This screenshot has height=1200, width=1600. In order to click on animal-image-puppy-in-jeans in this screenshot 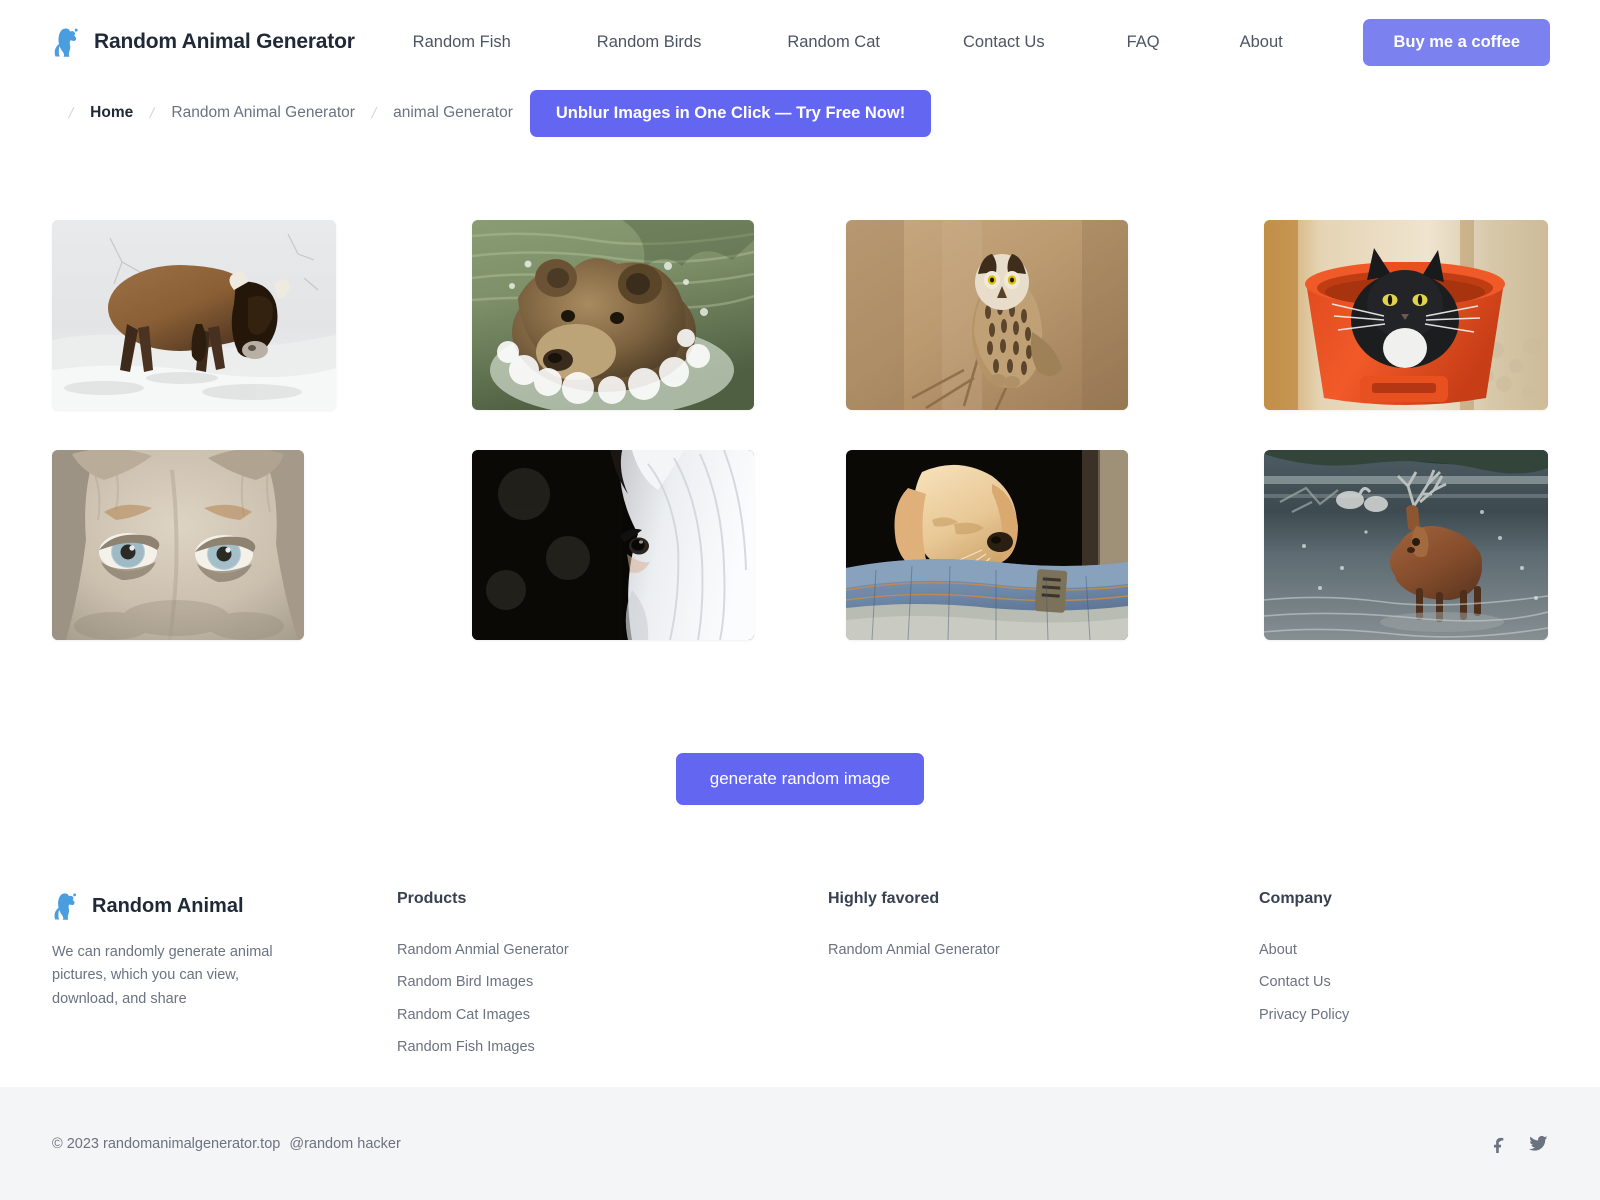, I will do `click(987, 545)`.